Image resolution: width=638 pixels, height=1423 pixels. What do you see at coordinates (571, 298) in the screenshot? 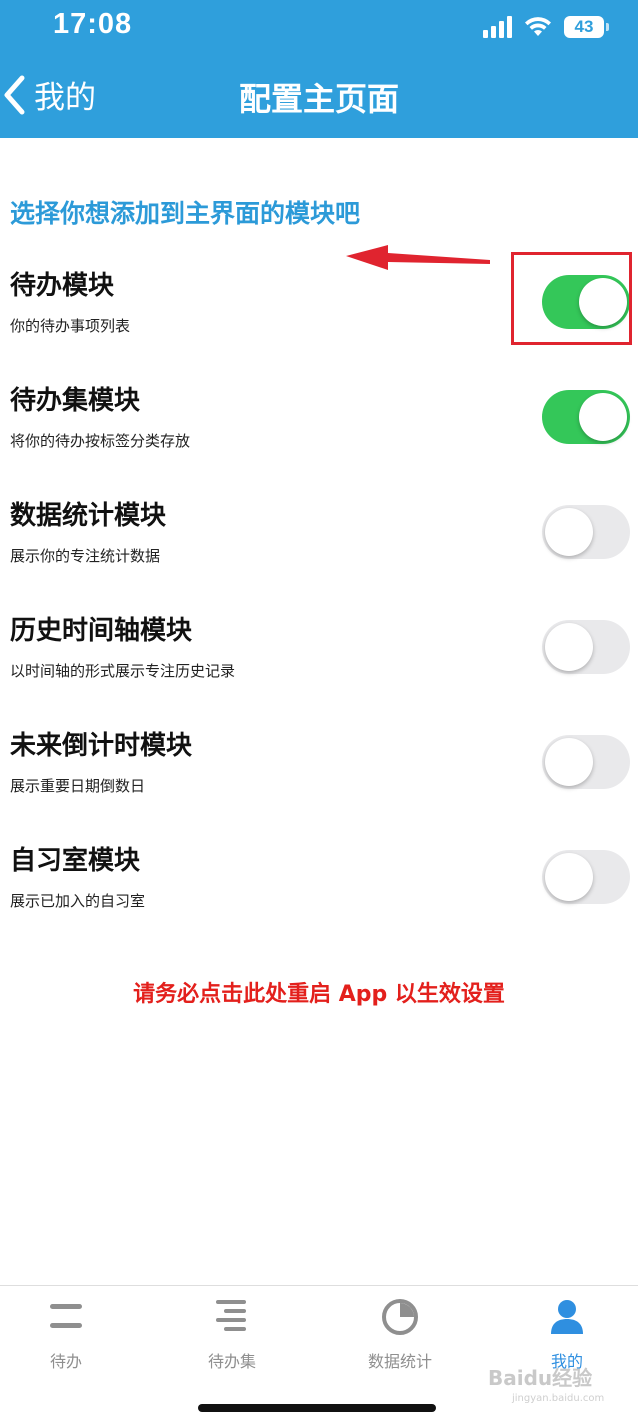
I see `annotation-highlight-box` at bounding box center [571, 298].